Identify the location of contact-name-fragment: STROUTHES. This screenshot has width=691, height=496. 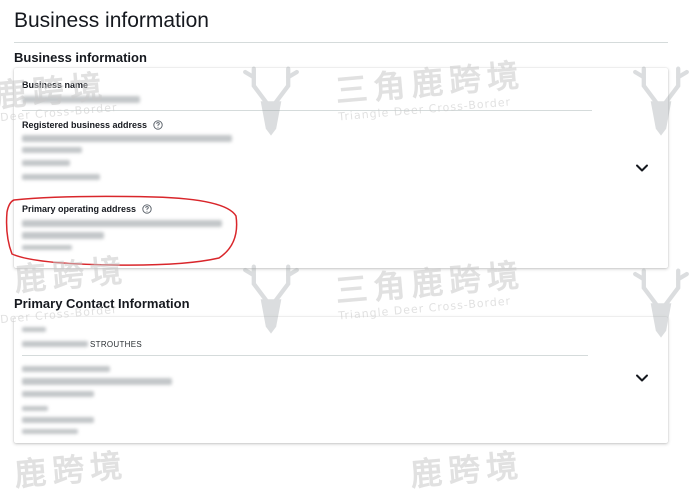
(116, 344).